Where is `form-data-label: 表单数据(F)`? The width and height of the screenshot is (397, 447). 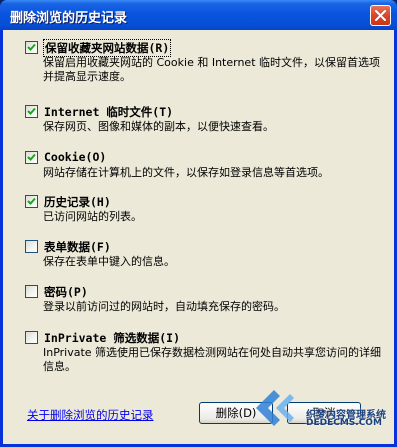
form-data-label: 表单数据(F) is located at coordinates (77, 247).